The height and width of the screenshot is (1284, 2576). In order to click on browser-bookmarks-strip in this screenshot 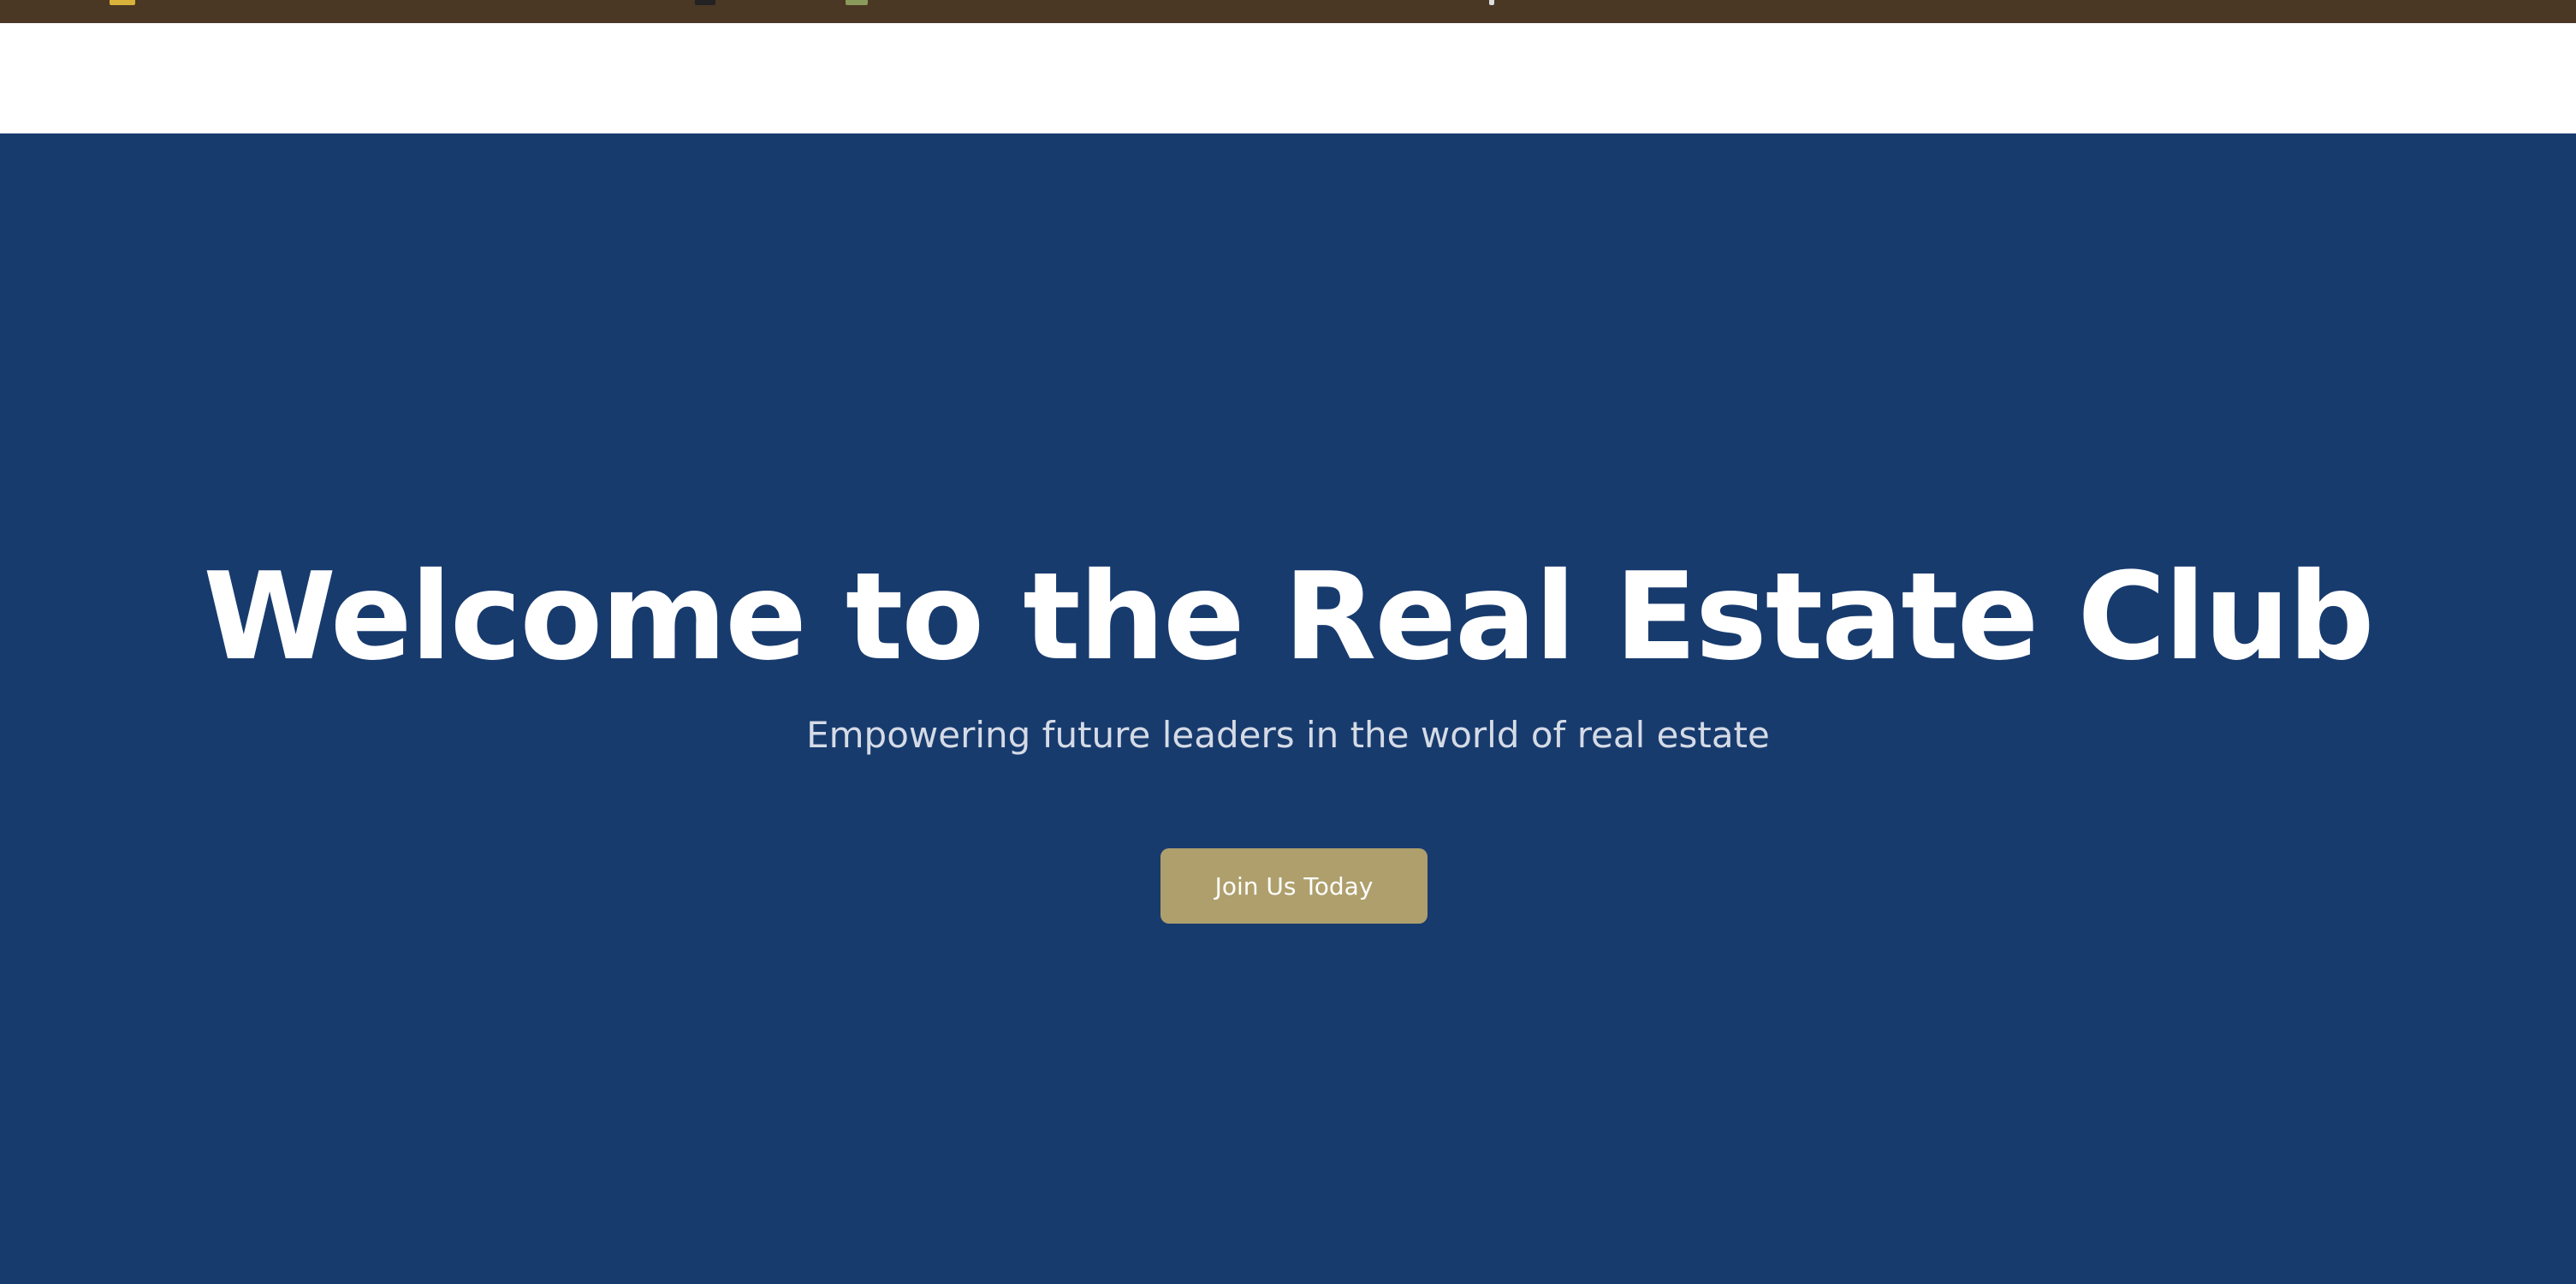, I will do `click(1288, 11)`.